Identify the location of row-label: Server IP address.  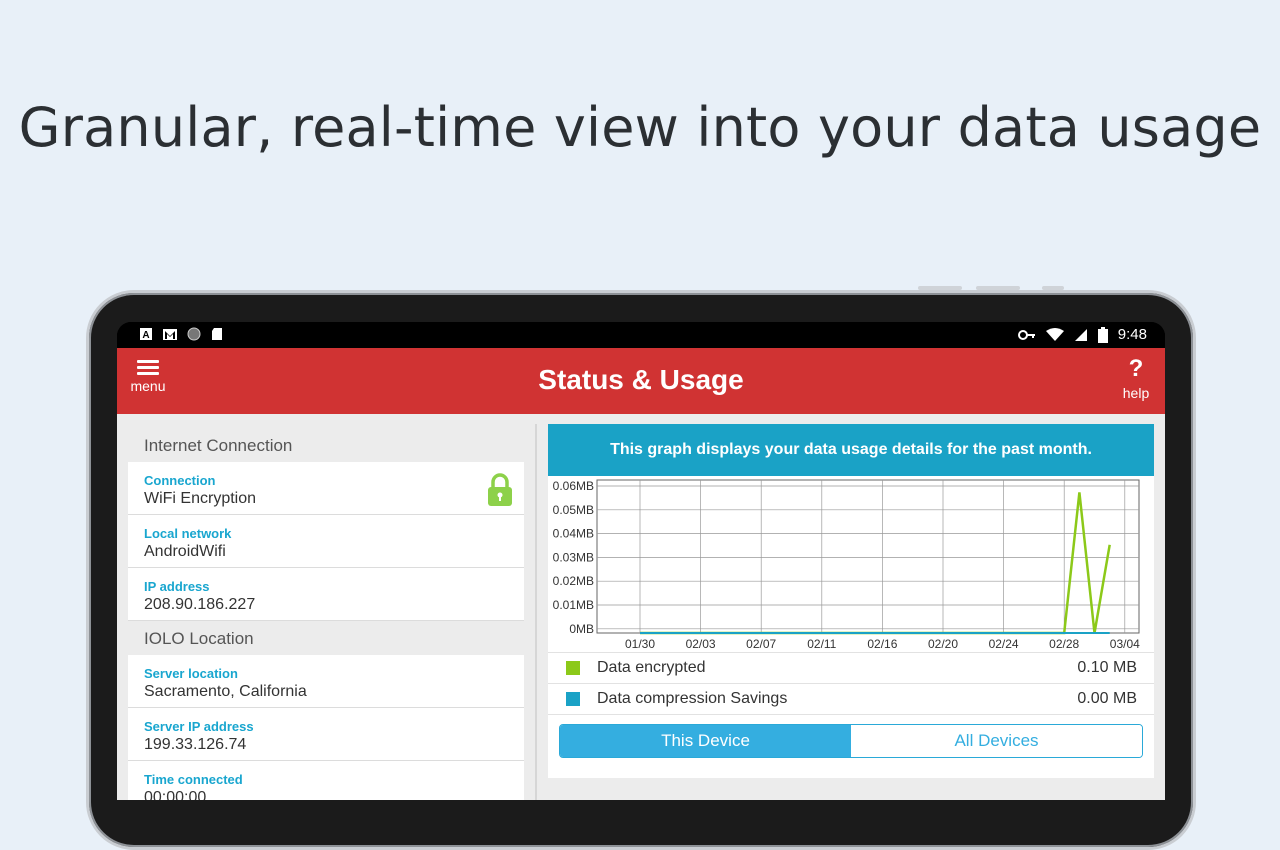
(199, 726).